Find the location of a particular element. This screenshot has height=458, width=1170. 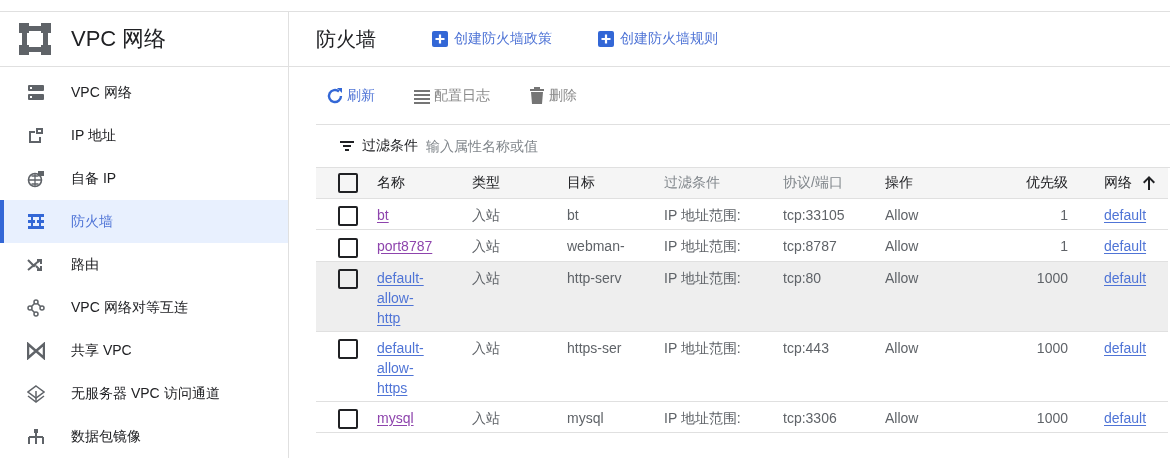

bowtie-icon is located at coordinates (36, 350).